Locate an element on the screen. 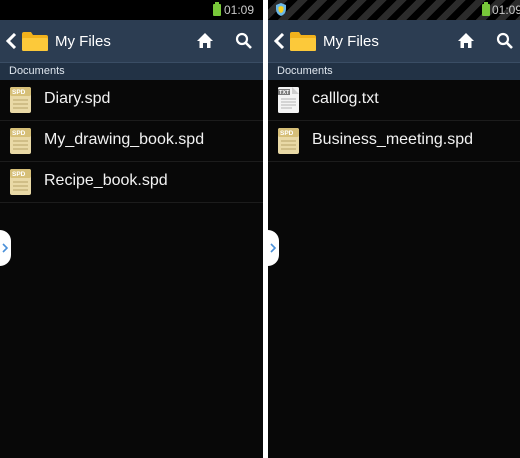  file-row: SPD Diary.spd is located at coordinates (131, 100).